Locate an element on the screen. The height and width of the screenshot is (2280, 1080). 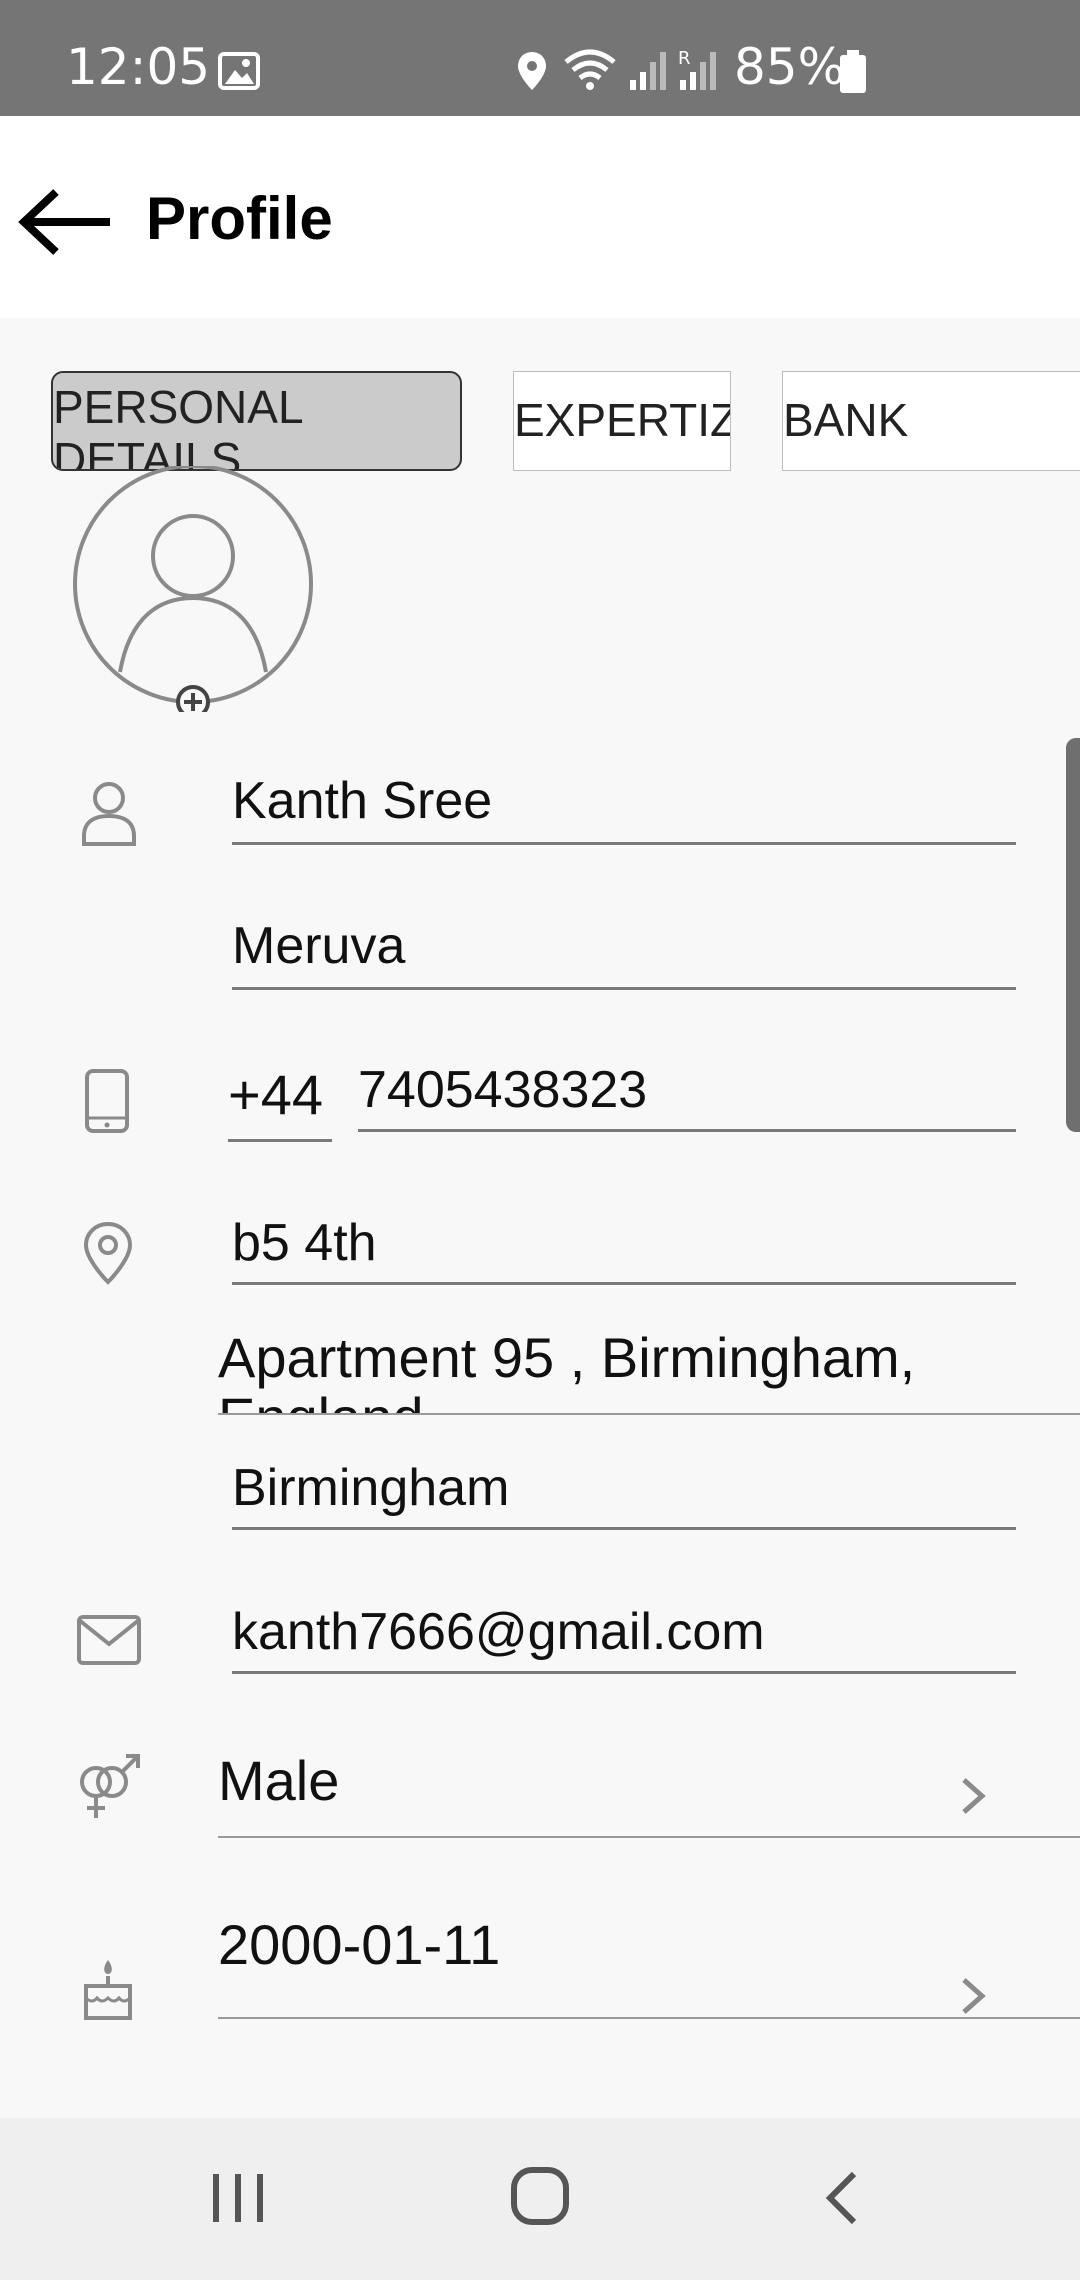
gender-underline is located at coordinates (649, 1837).